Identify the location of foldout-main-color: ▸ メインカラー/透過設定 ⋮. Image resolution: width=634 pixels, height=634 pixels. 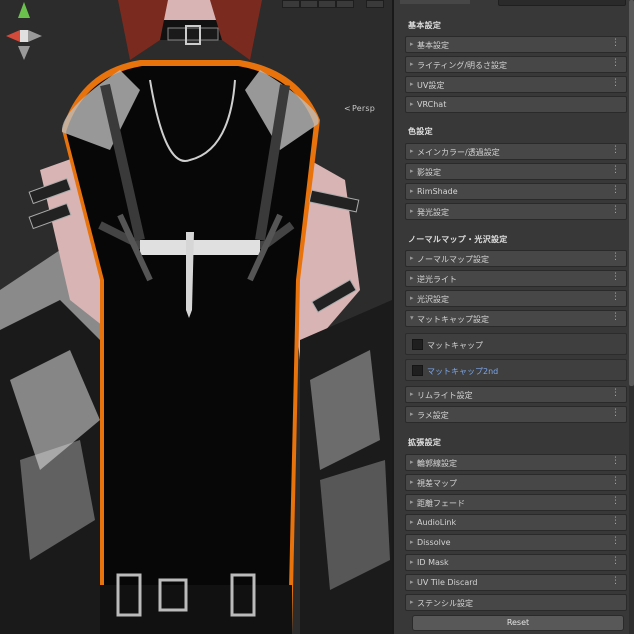
(516, 151).